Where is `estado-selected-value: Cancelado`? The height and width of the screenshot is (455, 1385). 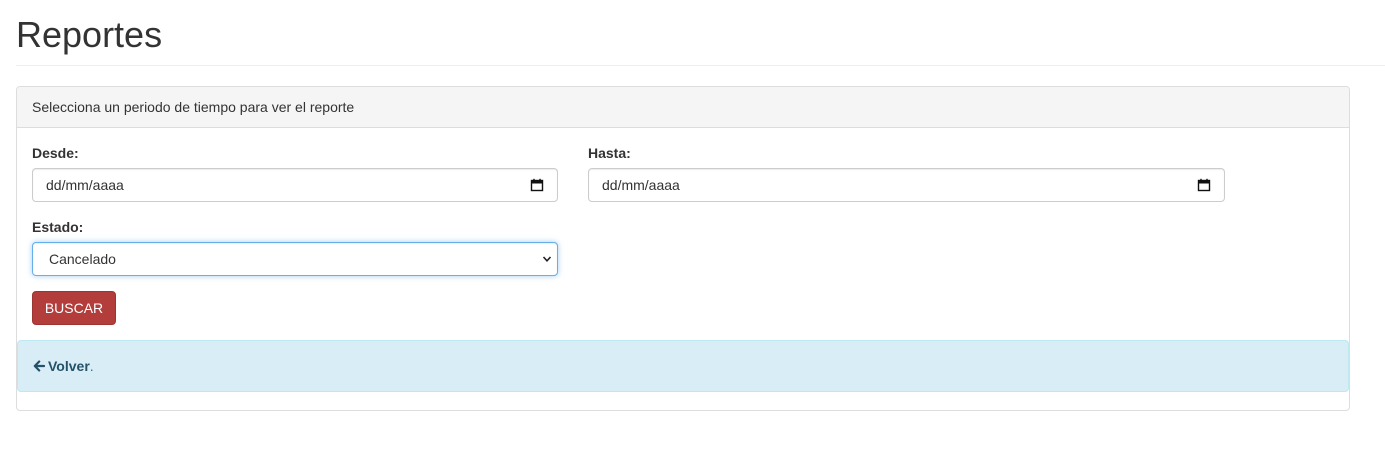
estado-selected-value: Cancelado is located at coordinates (82, 259).